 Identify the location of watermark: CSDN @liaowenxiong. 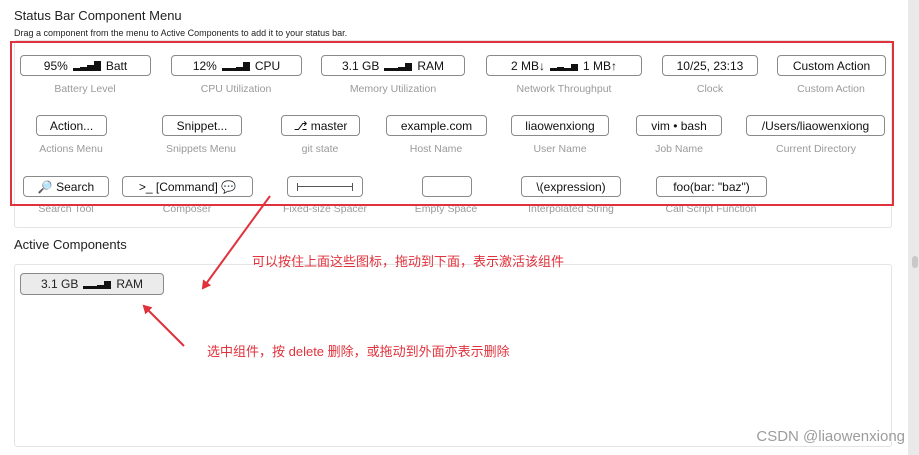
(830, 436).